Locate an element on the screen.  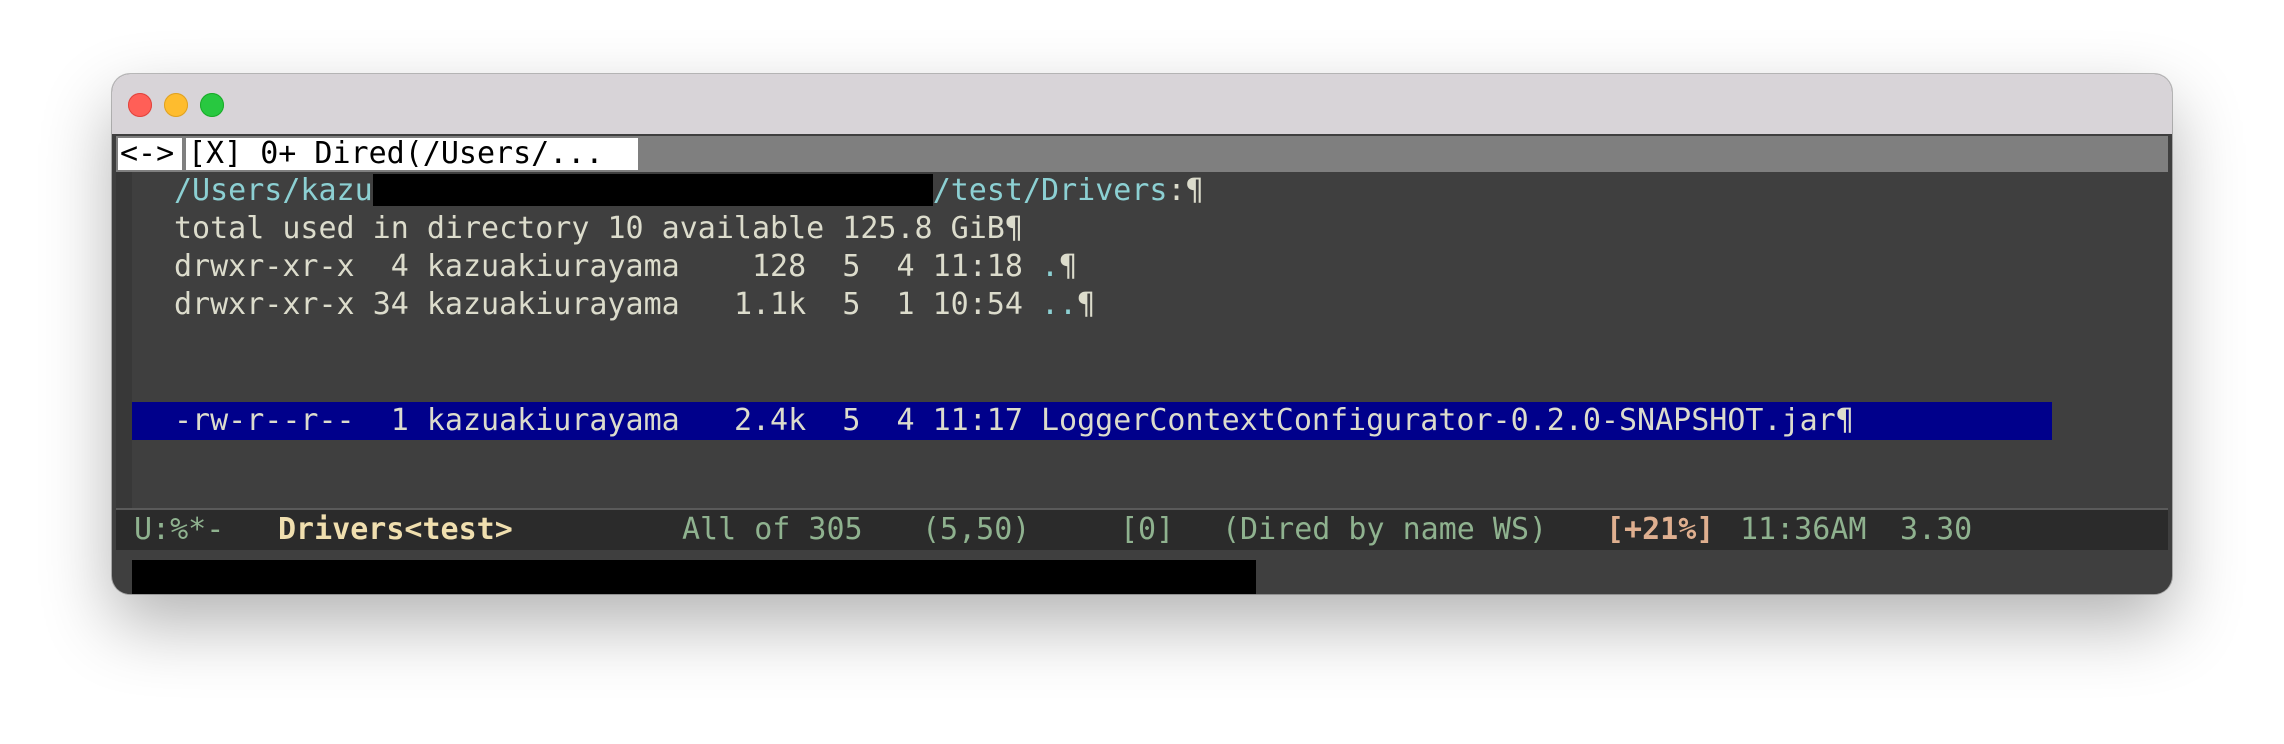
entry-name: . is located at coordinates (1050, 266).